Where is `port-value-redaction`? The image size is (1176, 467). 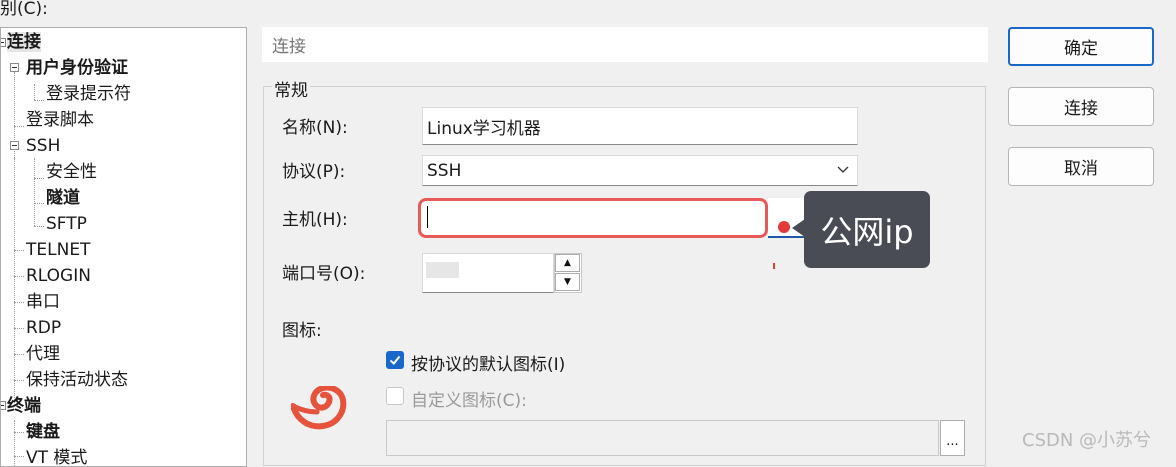 port-value-redaction is located at coordinates (442, 270).